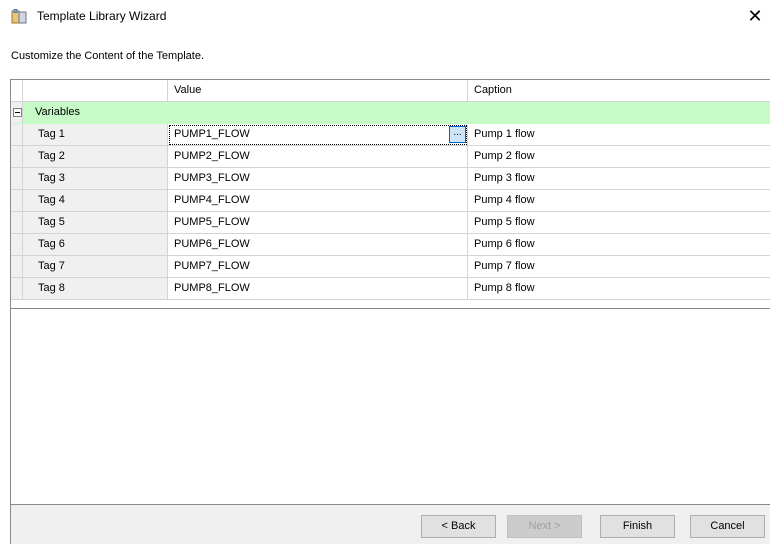  What do you see at coordinates (212, 178) in the screenshot?
I see `property-value-text: PUMP3_FLOW` at bounding box center [212, 178].